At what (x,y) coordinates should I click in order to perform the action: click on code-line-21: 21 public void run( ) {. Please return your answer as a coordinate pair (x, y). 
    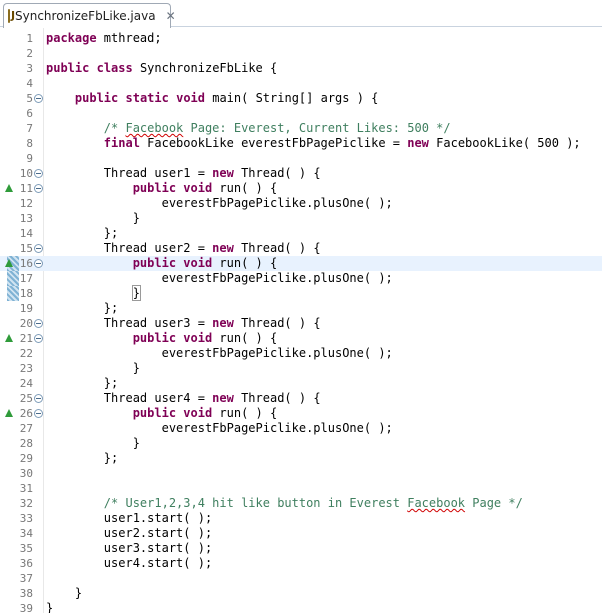
    Looking at the image, I should click on (301, 338).